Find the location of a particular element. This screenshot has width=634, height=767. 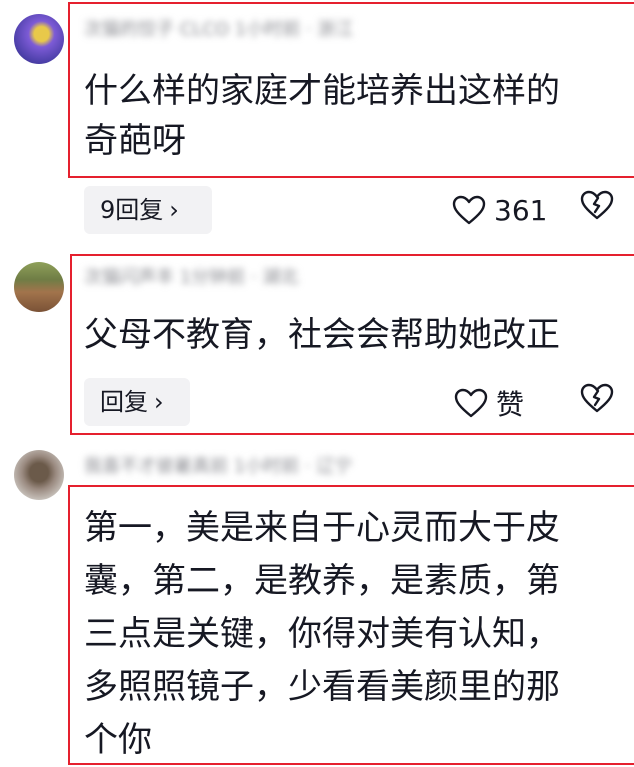

like-button: 361 is located at coordinates (499, 210).